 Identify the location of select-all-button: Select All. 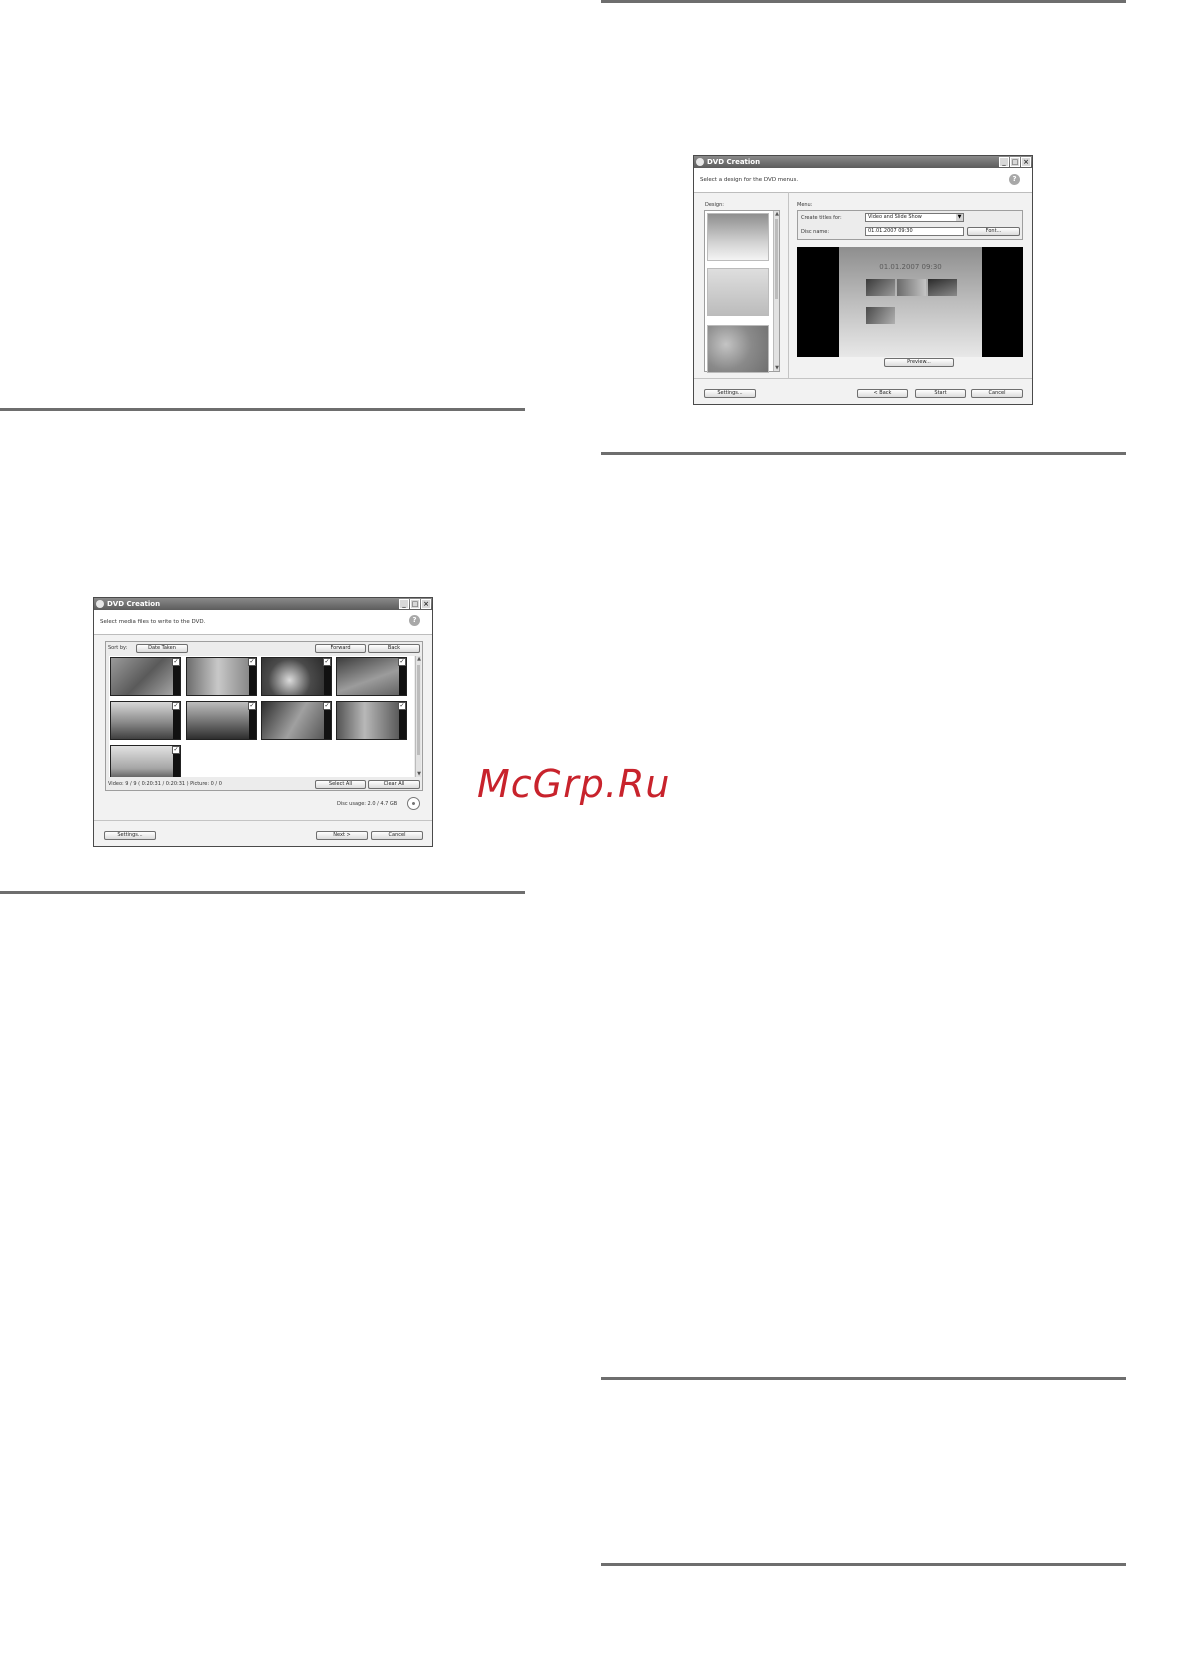
(340, 784).